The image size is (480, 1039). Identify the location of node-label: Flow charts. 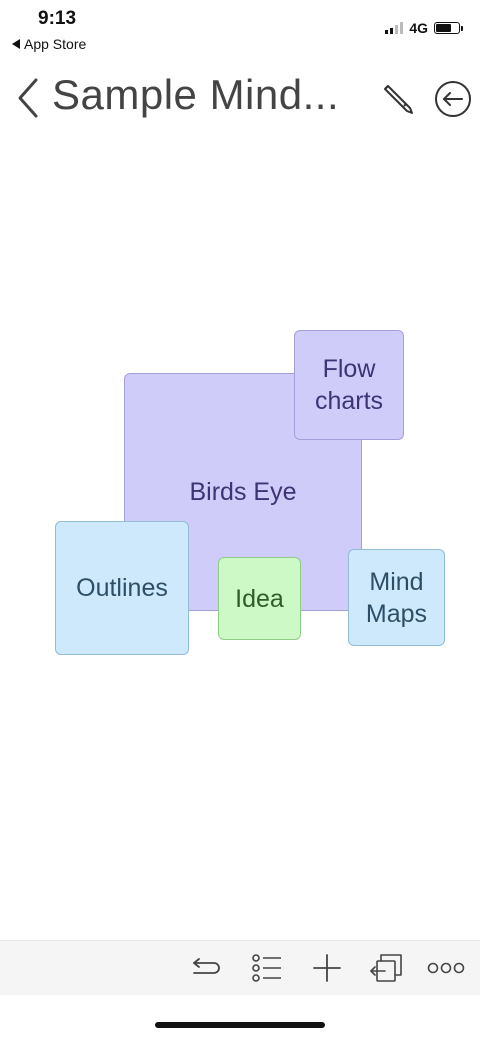
(349, 385).